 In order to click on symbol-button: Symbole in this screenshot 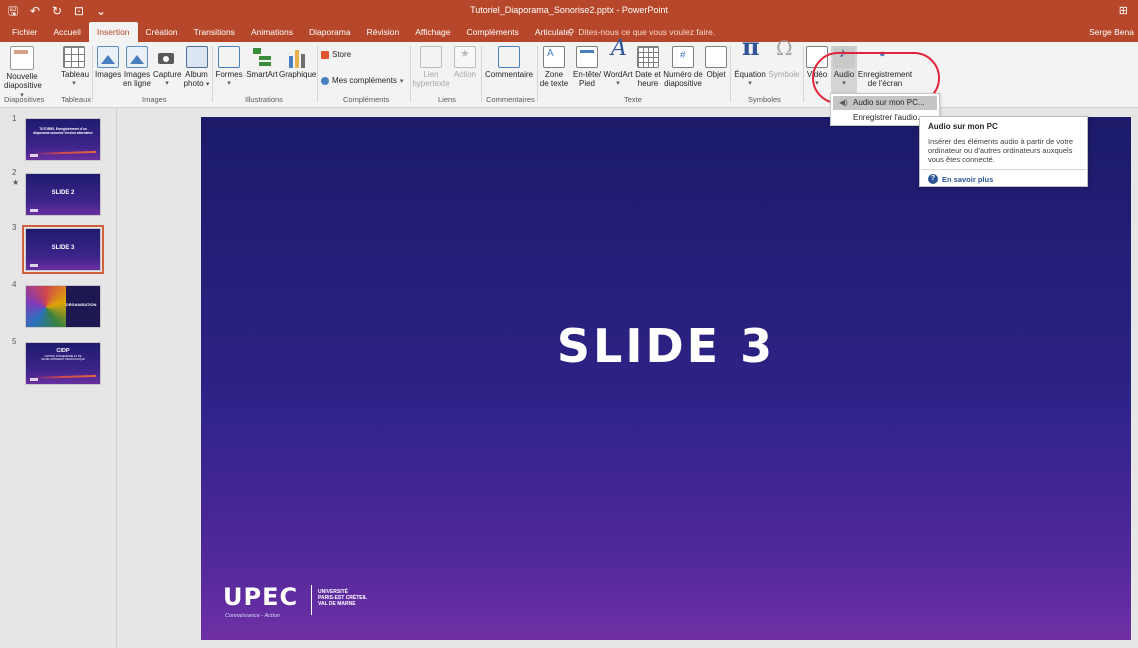, I will do `click(784, 61)`.